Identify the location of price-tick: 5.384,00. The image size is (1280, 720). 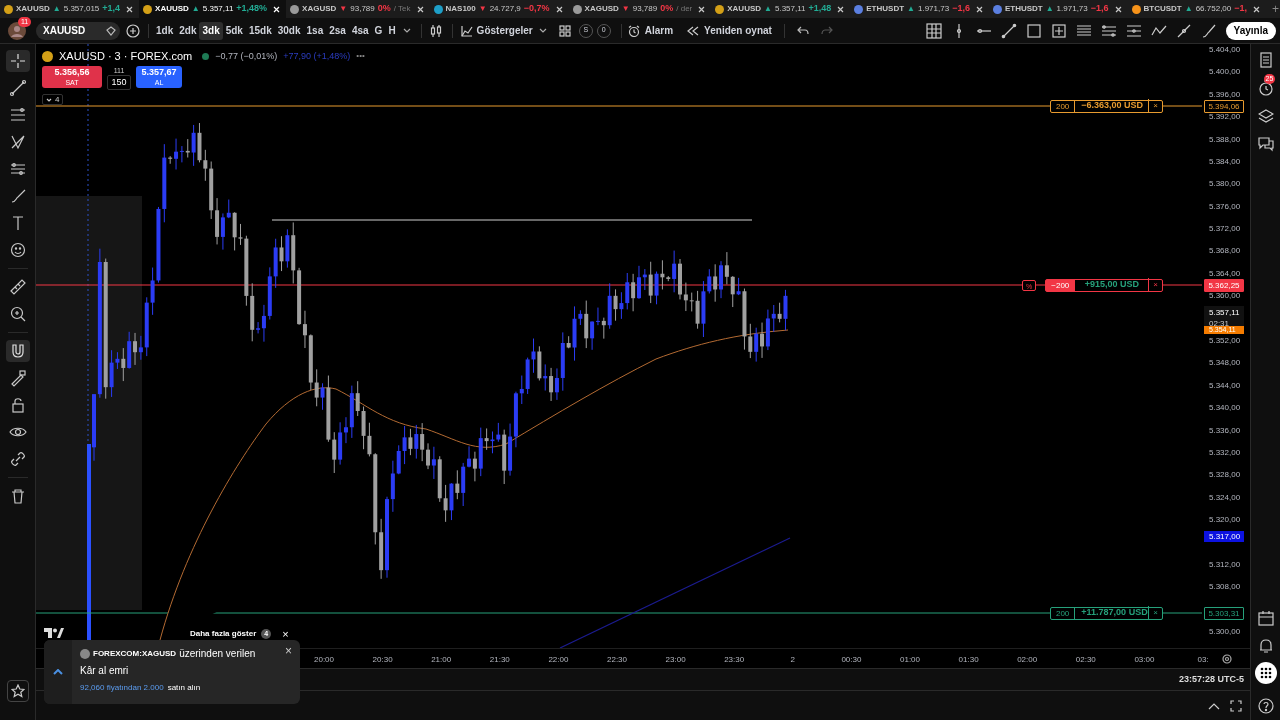
(1225, 161).